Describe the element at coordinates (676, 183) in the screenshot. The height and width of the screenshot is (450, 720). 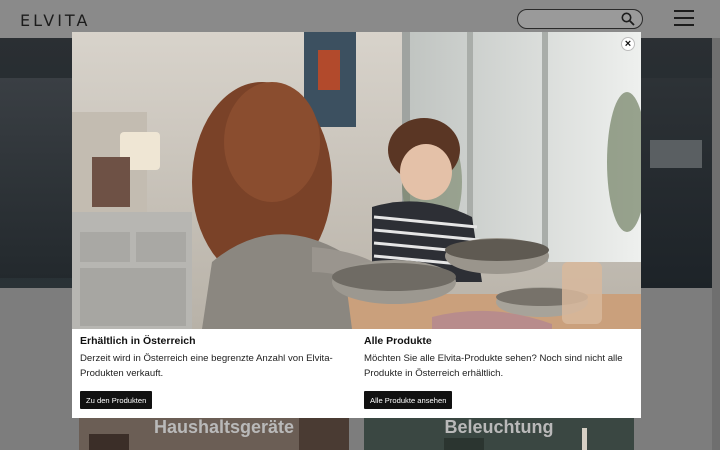
I see `hero-right-scene` at that location.